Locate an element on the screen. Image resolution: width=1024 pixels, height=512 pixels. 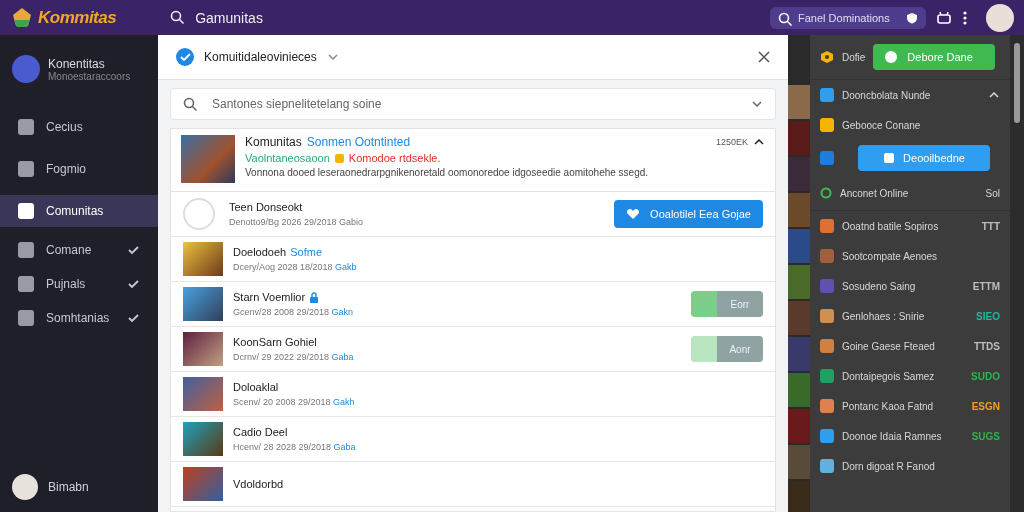
nav-item: Comunitas is located at coordinates (79, 211).